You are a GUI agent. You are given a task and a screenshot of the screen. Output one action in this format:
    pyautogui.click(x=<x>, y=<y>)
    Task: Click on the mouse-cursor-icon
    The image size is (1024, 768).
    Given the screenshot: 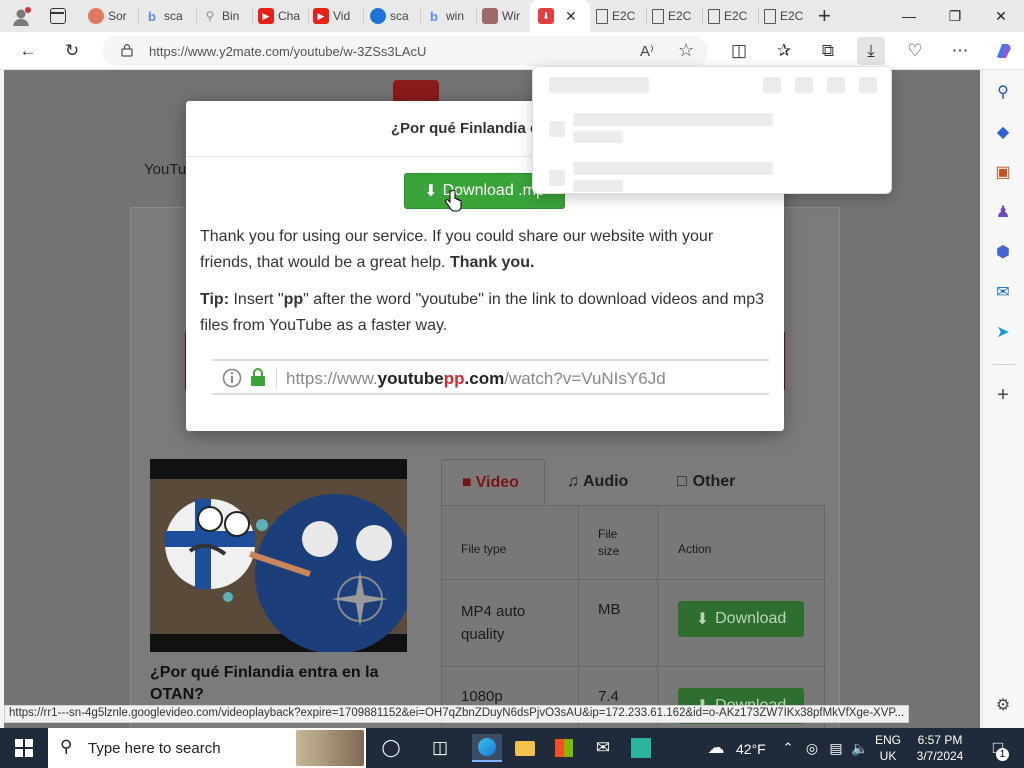 What is the action you would take?
    pyautogui.click(x=453, y=200)
    